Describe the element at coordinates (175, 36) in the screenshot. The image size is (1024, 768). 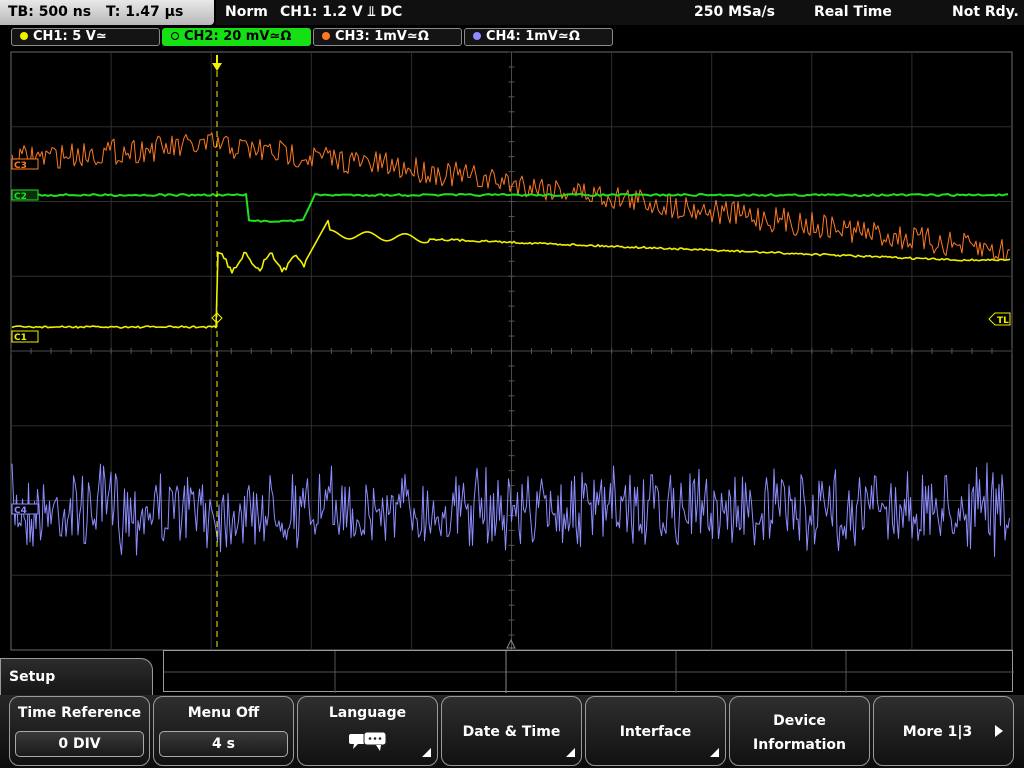
I see `ch2-dot-icon` at that location.